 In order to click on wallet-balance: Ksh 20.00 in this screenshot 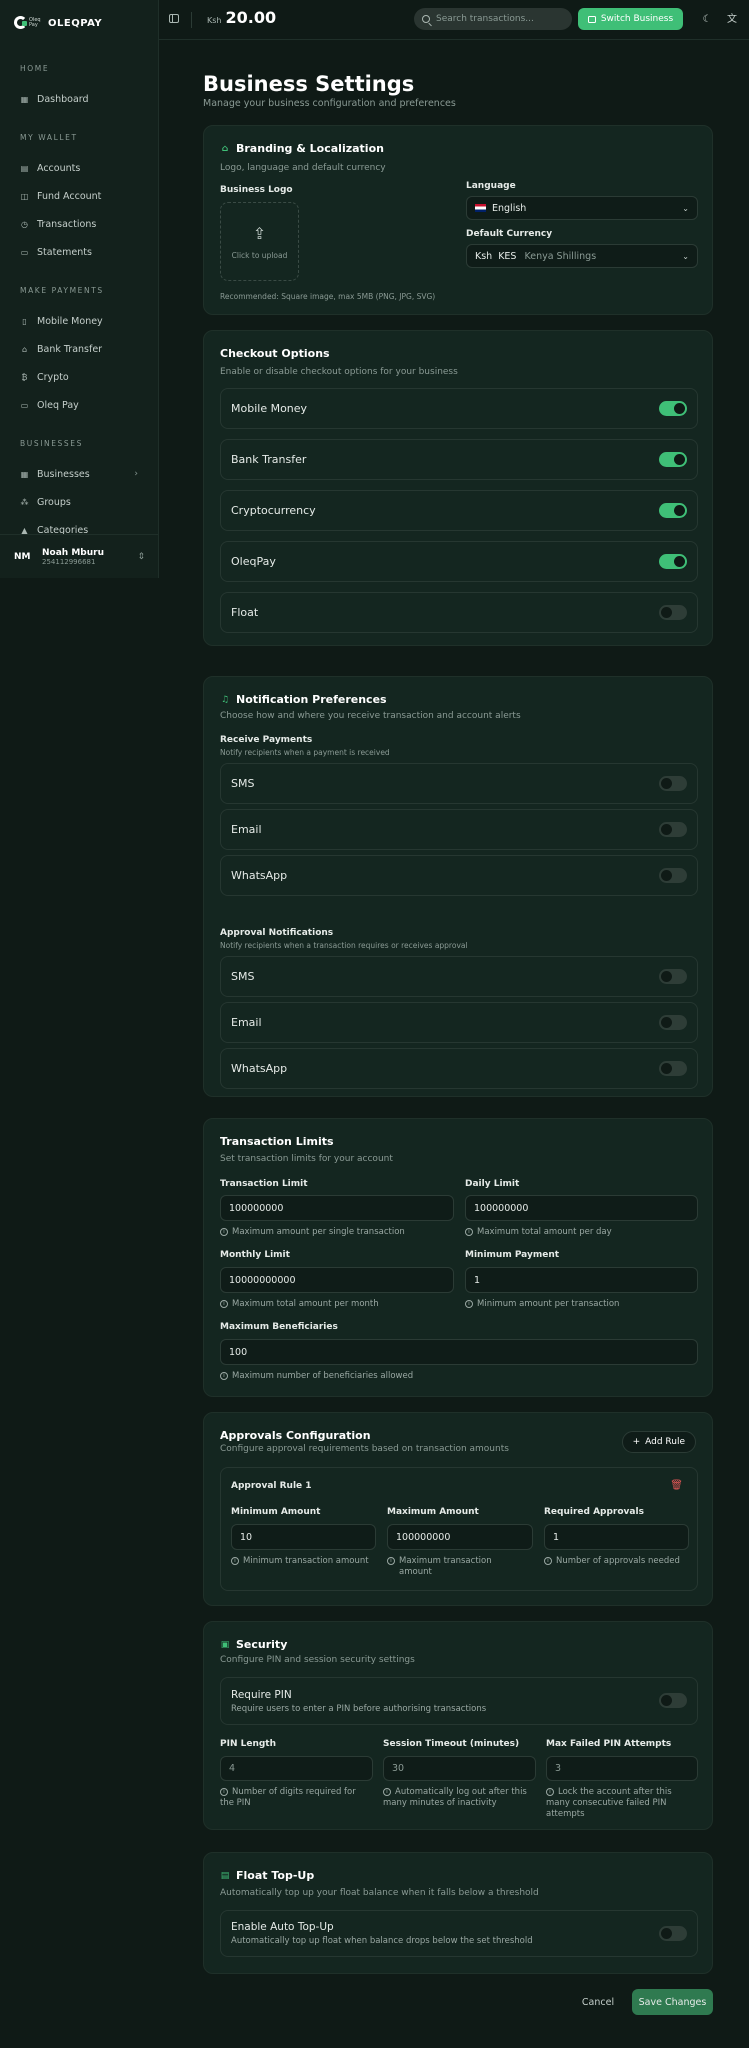, I will do `click(241, 17)`.